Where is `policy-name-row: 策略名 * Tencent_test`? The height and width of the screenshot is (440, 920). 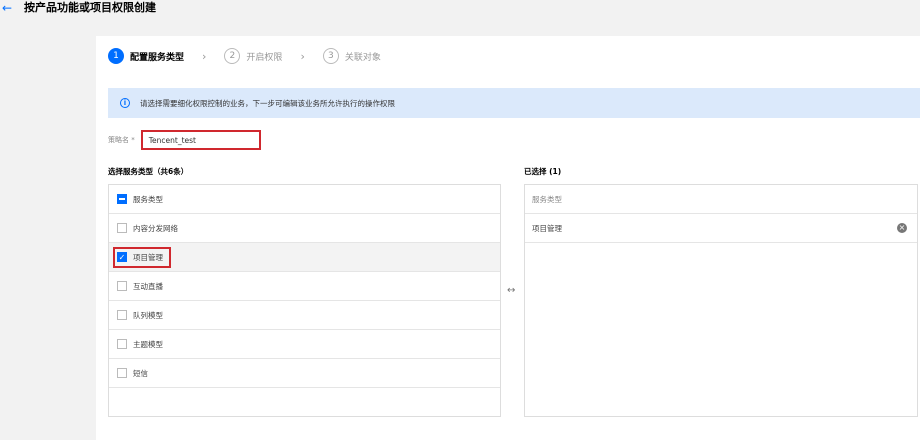 policy-name-row: 策略名 * Tencent_test is located at coordinates (184, 140).